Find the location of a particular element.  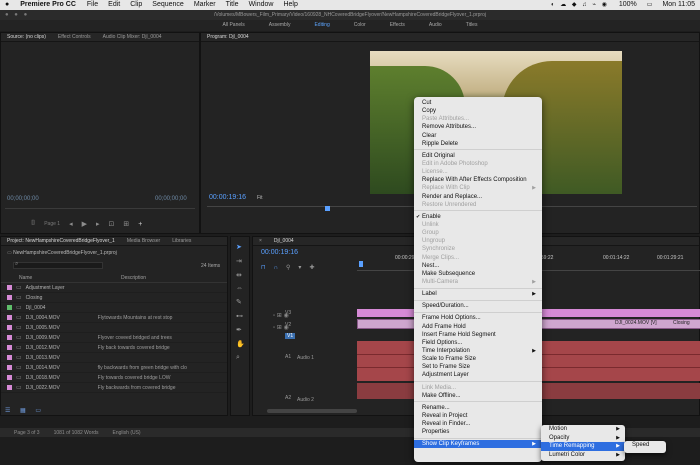

tab-audio-clip-mixer: Audio Clip Mixer: Djl_0004 is located at coordinates (132, 37).